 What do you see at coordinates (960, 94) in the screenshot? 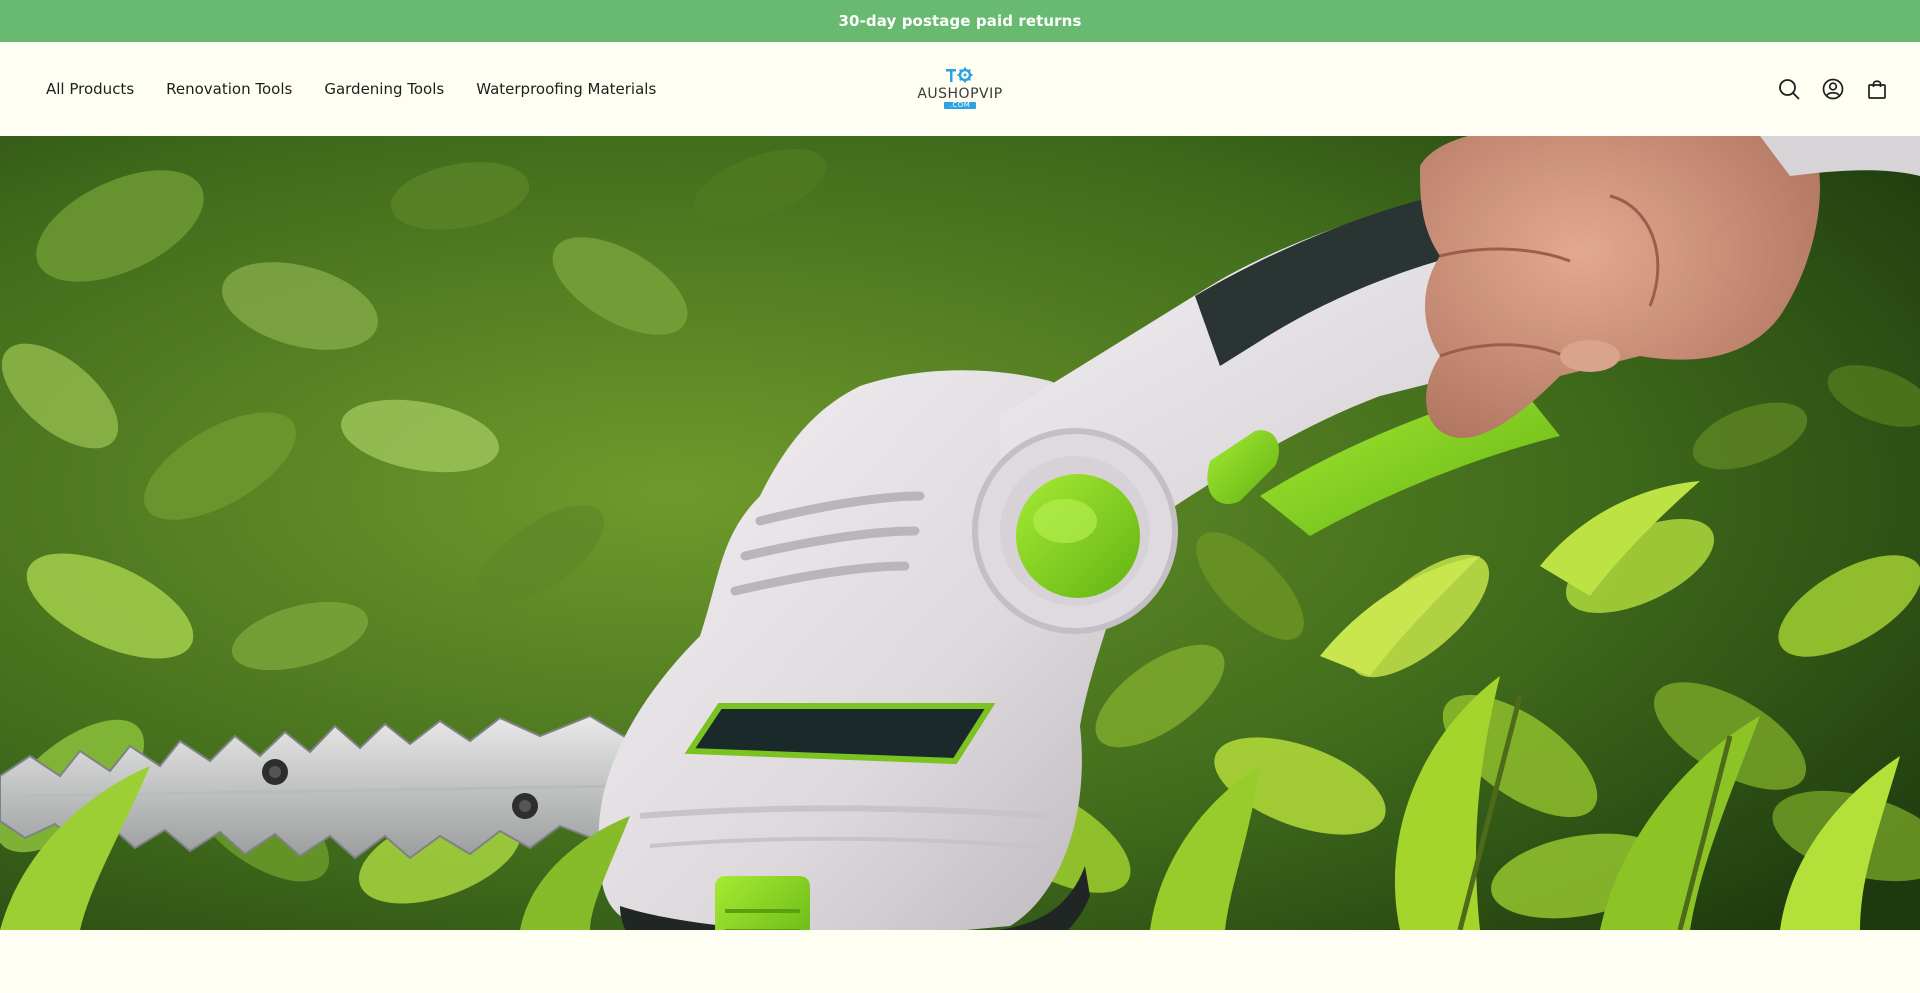
I see `logo-text: AUSHOPVIP` at bounding box center [960, 94].